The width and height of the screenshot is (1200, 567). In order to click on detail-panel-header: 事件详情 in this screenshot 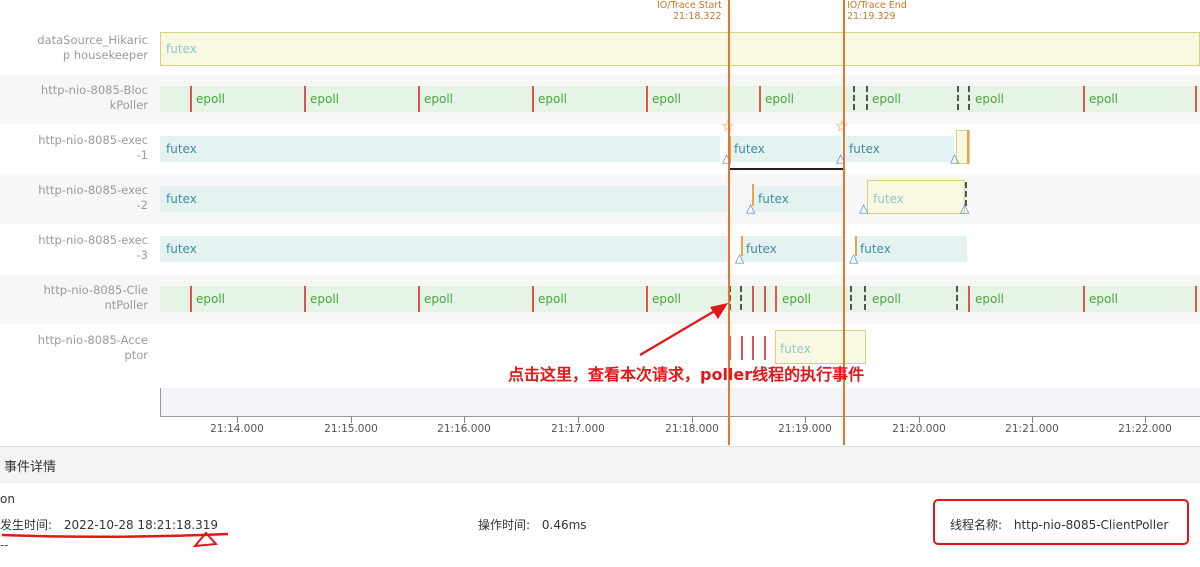, I will do `click(600, 464)`.